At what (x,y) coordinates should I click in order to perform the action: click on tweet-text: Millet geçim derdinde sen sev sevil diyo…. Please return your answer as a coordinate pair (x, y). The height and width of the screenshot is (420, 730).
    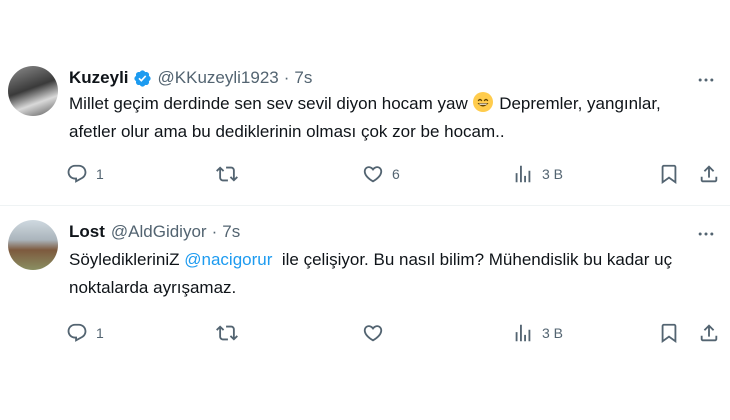
    Looking at the image, I should click on (389, 118).